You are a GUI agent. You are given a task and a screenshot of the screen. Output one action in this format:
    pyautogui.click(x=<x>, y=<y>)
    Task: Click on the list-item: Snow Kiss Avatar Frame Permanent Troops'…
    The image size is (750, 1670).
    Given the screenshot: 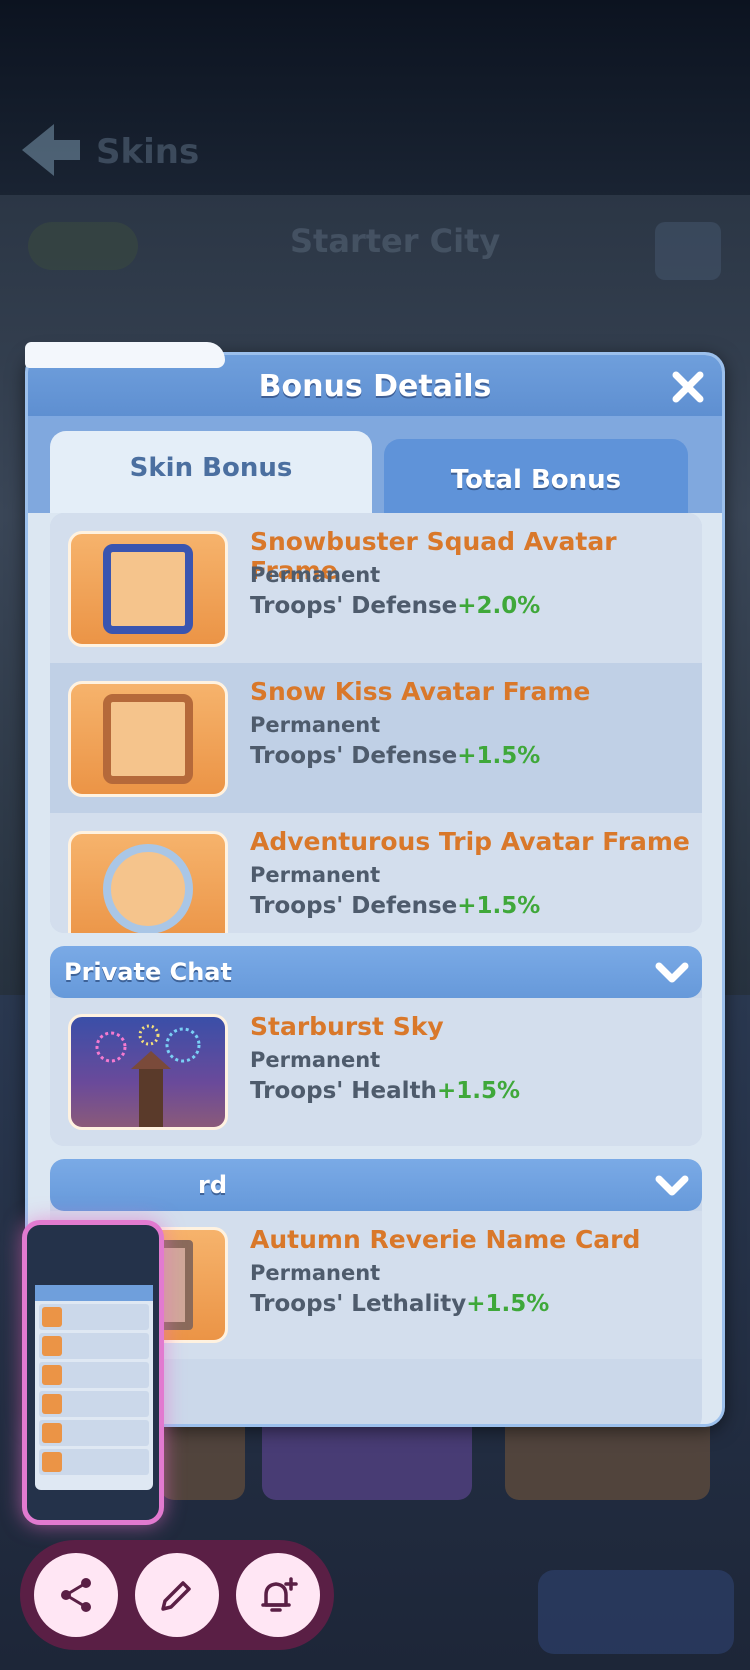 What is the action you would take?
    pyautogui.click(x=376, y=738)
    